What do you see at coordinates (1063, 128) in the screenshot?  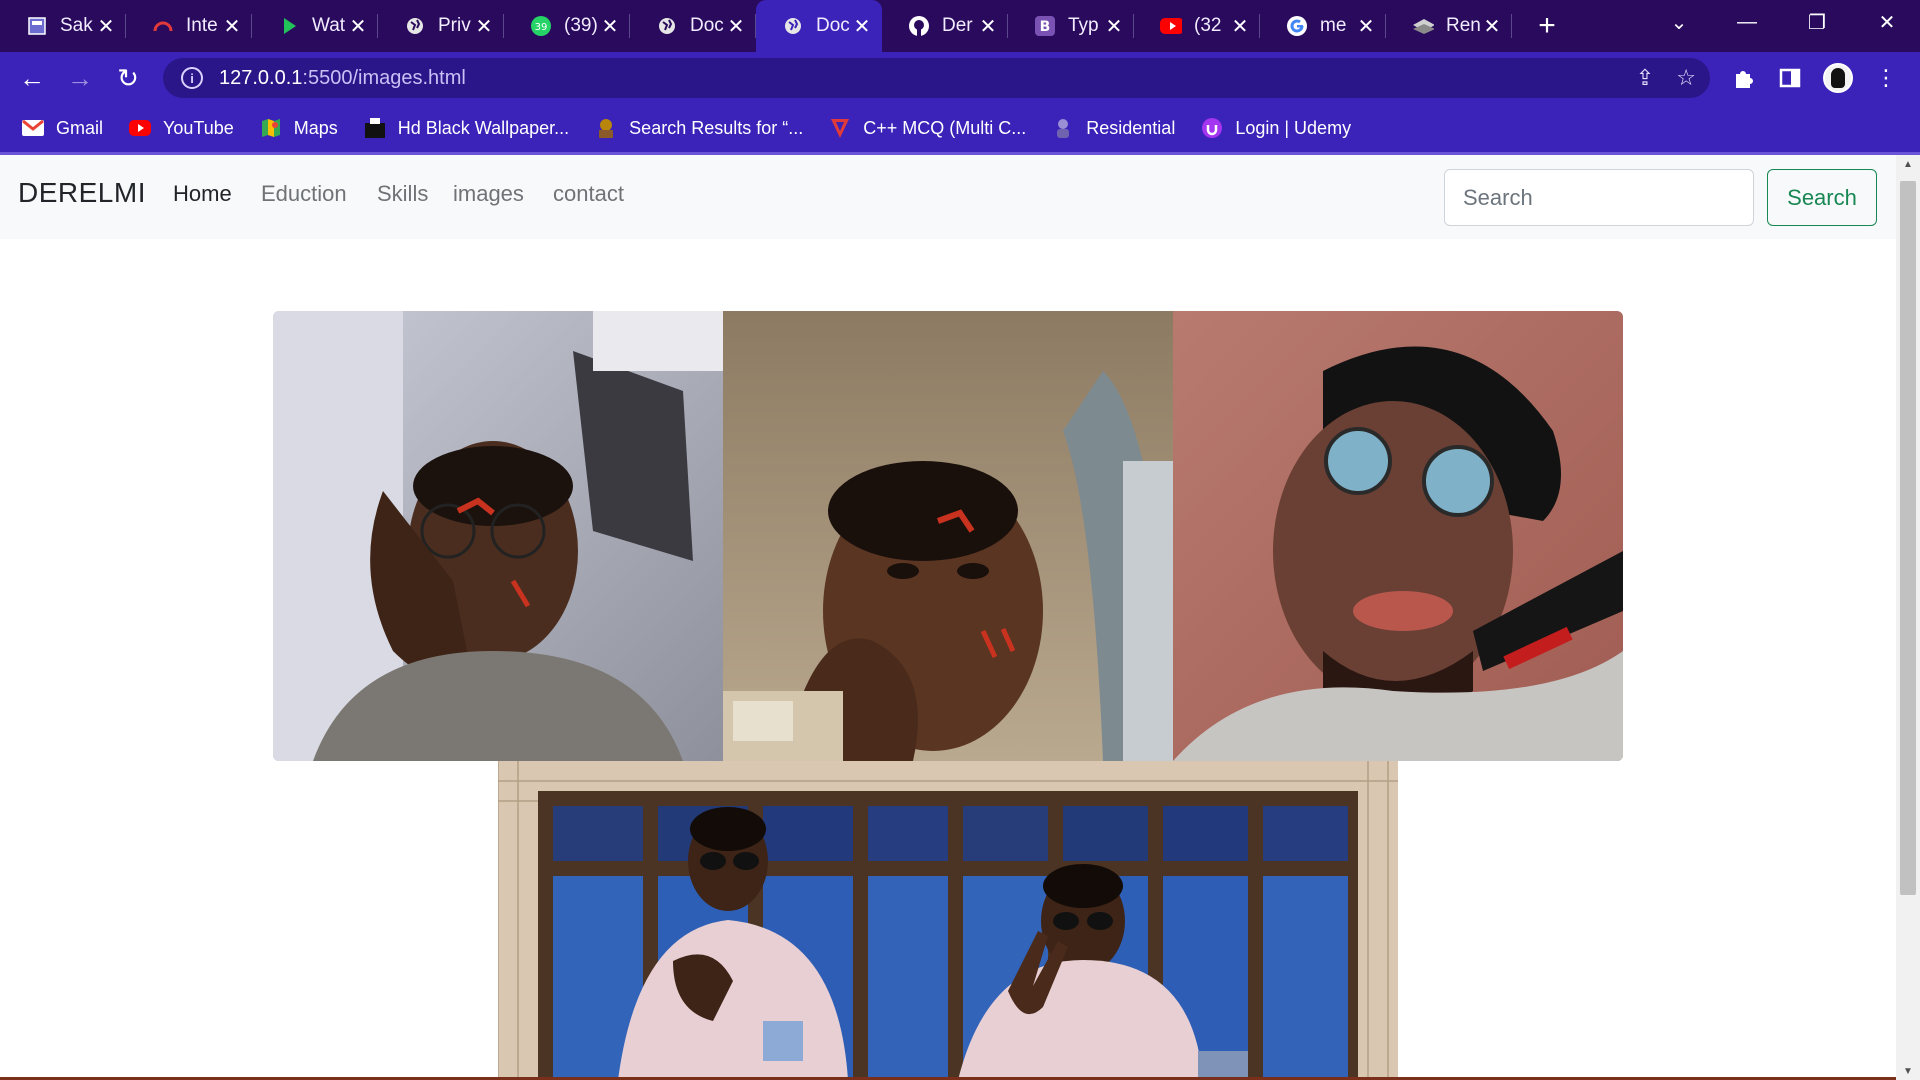 I see `residential-icon` at bounding box center [1063, 128].